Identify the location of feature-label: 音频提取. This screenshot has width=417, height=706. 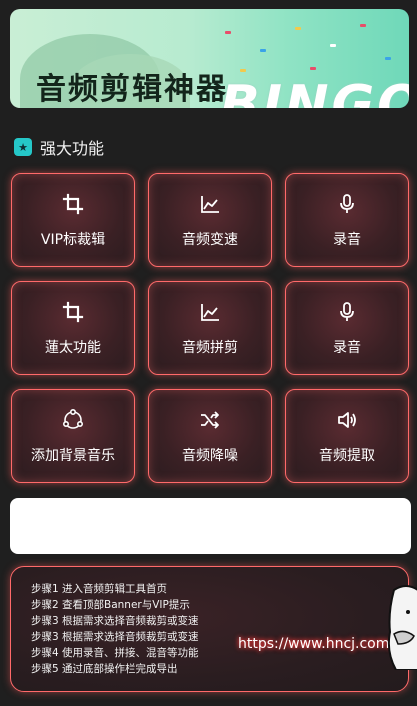
(347, 455).